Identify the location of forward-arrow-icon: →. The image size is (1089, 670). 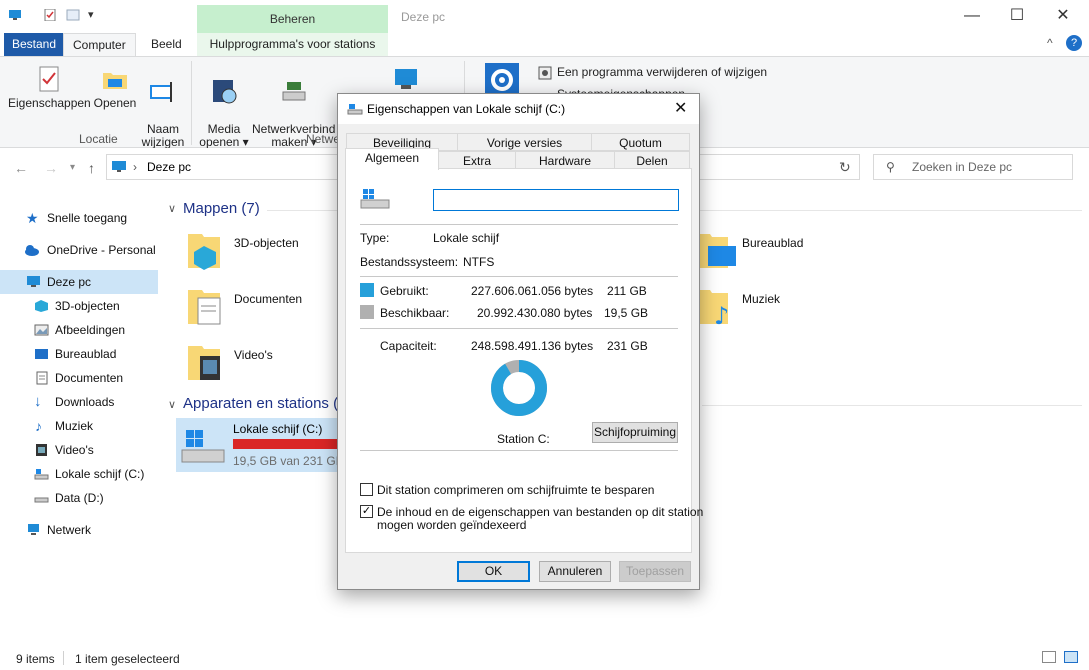
(51, 168).